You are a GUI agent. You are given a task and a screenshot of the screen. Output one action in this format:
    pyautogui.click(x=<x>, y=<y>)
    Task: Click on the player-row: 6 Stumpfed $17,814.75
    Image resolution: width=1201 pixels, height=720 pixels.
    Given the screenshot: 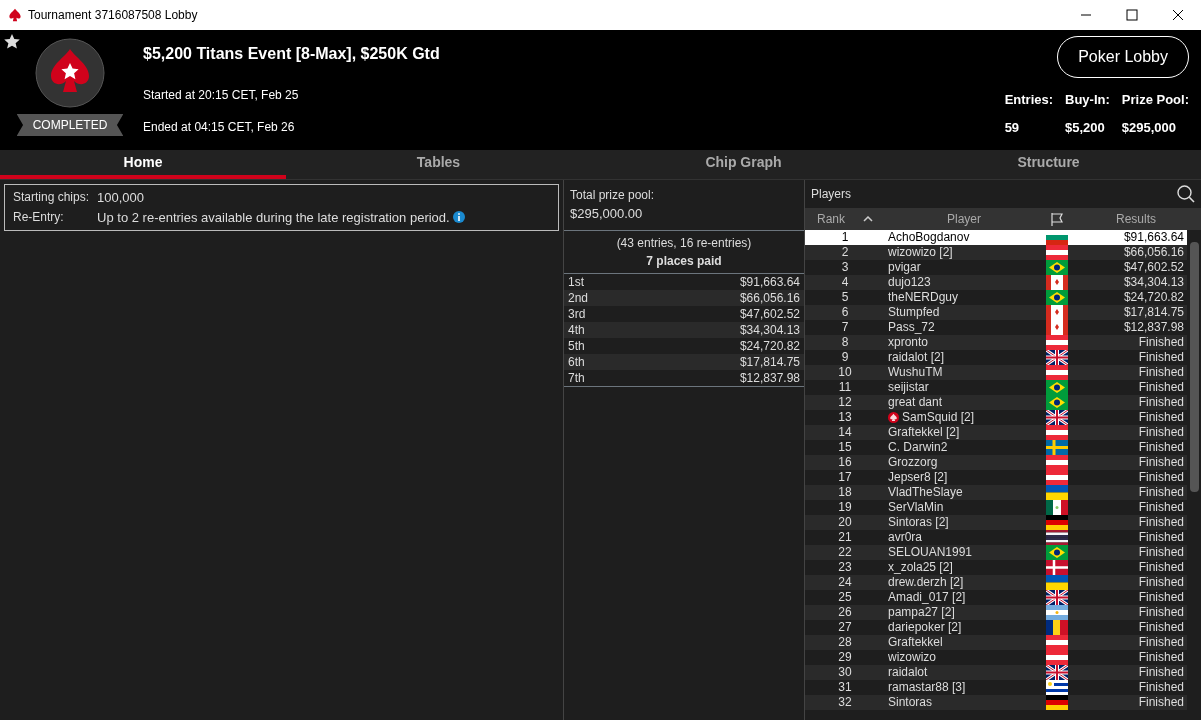 What is the action you would take?
    pyautogui.click(x=996, y=312)
    